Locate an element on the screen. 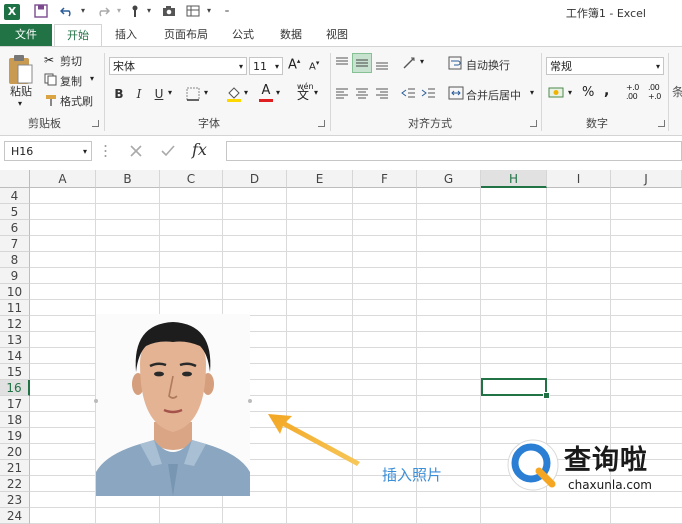 This screenshot has width=682, height=524. row-header-18: 18 is located at coordinates (15, 420).